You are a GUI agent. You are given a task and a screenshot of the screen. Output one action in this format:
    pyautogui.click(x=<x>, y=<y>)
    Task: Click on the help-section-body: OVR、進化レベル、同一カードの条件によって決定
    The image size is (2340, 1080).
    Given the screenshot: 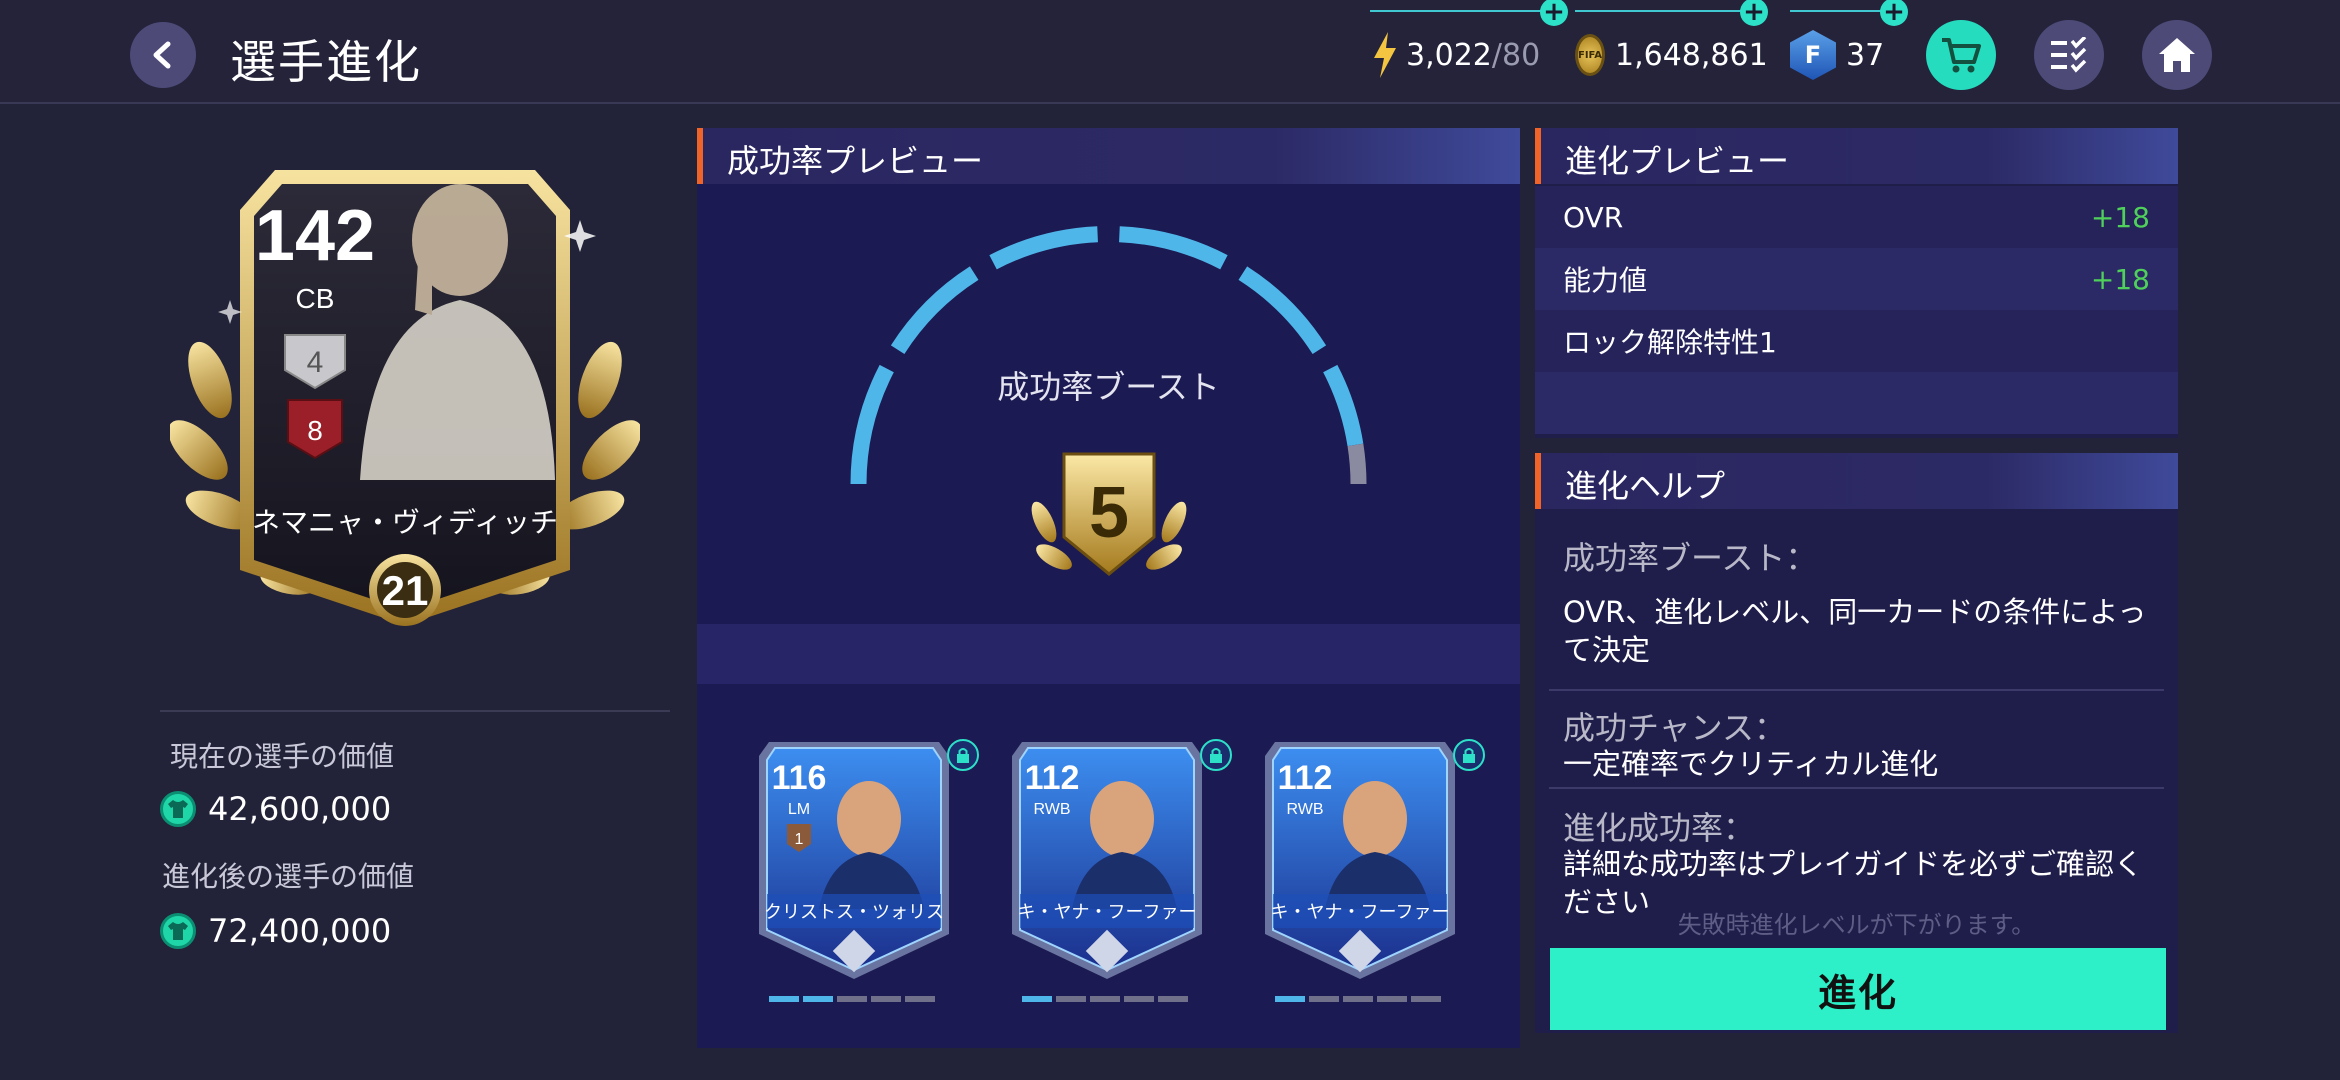 What is the action you would take?
    pyautogui.click(x=1855, y=631)
    